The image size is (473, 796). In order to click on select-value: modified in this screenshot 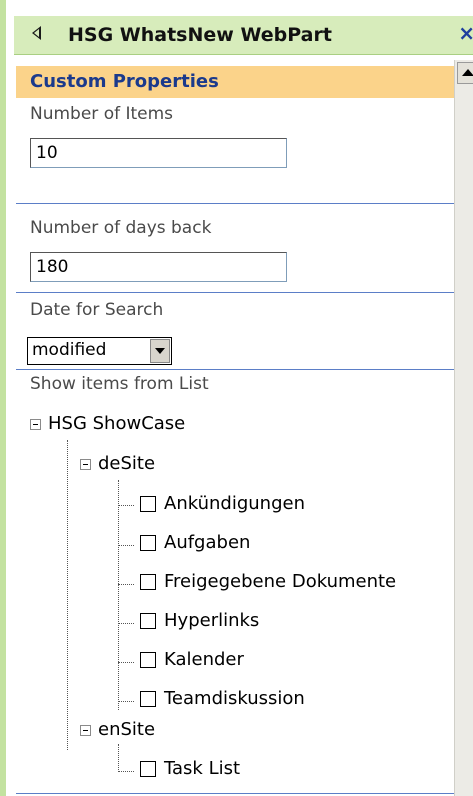, I will do `click(69, 350)`.